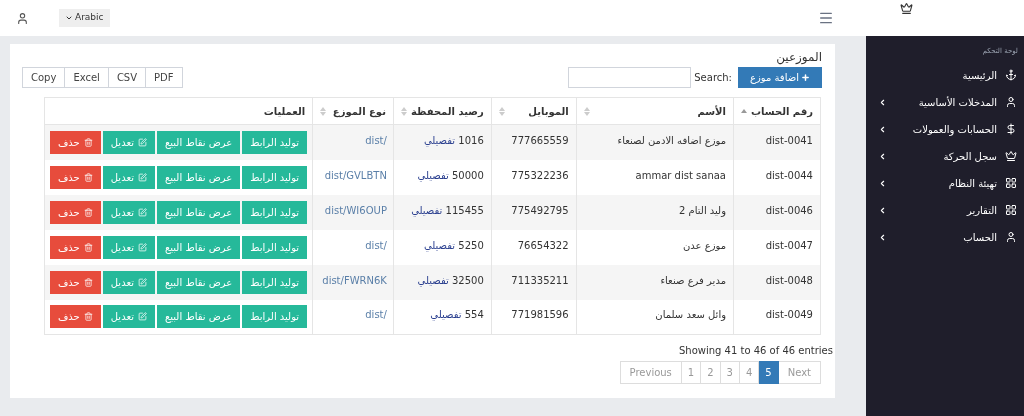 The height and width of the screenshot is (416, 1024). What do you see at coordinates (655, 111) in the screenshot?
I see `column-header: الأسم` at bounding box center [655, 111].